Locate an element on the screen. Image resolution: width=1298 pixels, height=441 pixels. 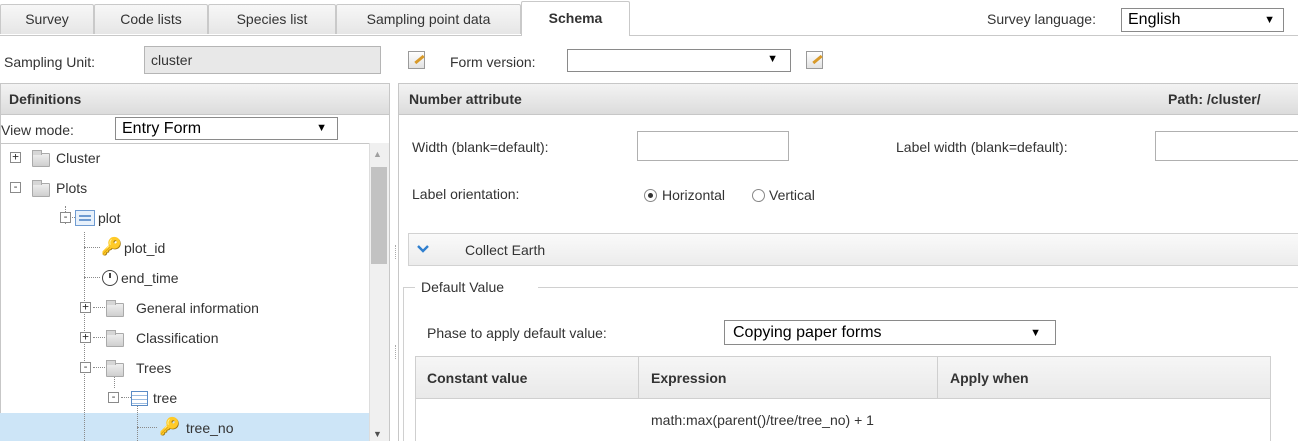
tab-survey: Survey is located at coordinates (47, 19).